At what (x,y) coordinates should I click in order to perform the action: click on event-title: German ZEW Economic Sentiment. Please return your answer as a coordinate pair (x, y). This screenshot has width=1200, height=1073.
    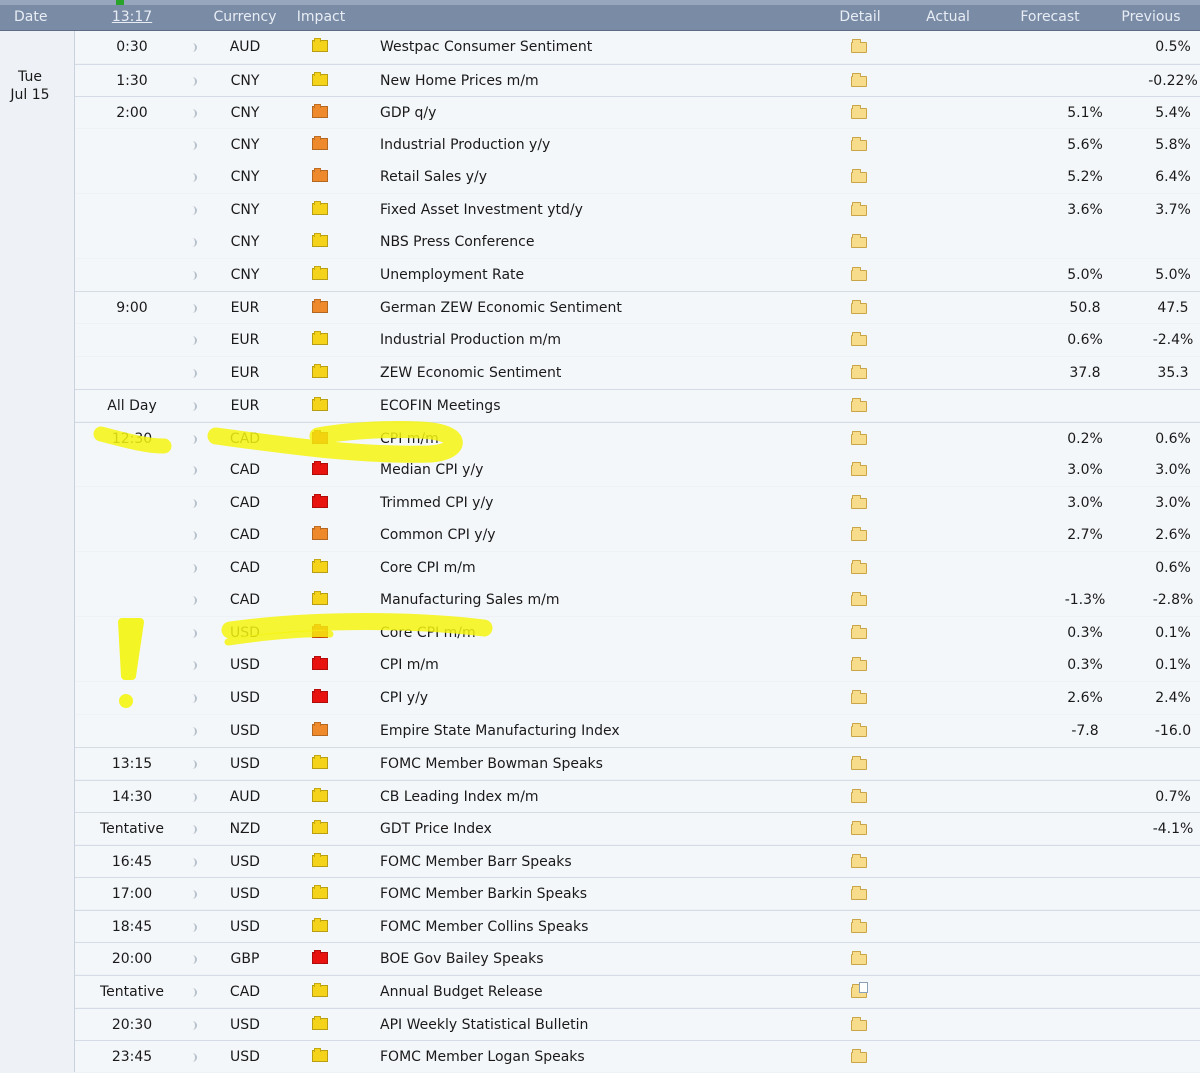
    Looking at the image, I should click on (501, 308).